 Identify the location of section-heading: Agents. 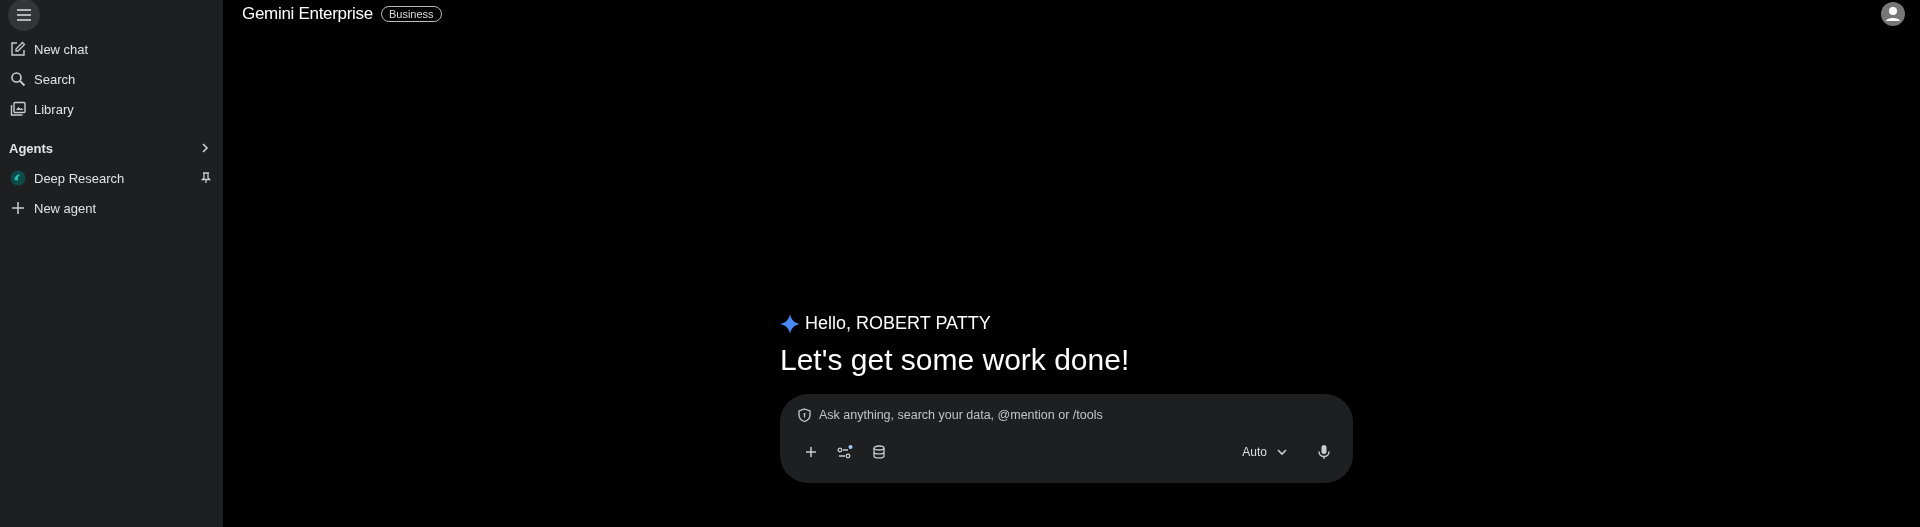
(31, 148).